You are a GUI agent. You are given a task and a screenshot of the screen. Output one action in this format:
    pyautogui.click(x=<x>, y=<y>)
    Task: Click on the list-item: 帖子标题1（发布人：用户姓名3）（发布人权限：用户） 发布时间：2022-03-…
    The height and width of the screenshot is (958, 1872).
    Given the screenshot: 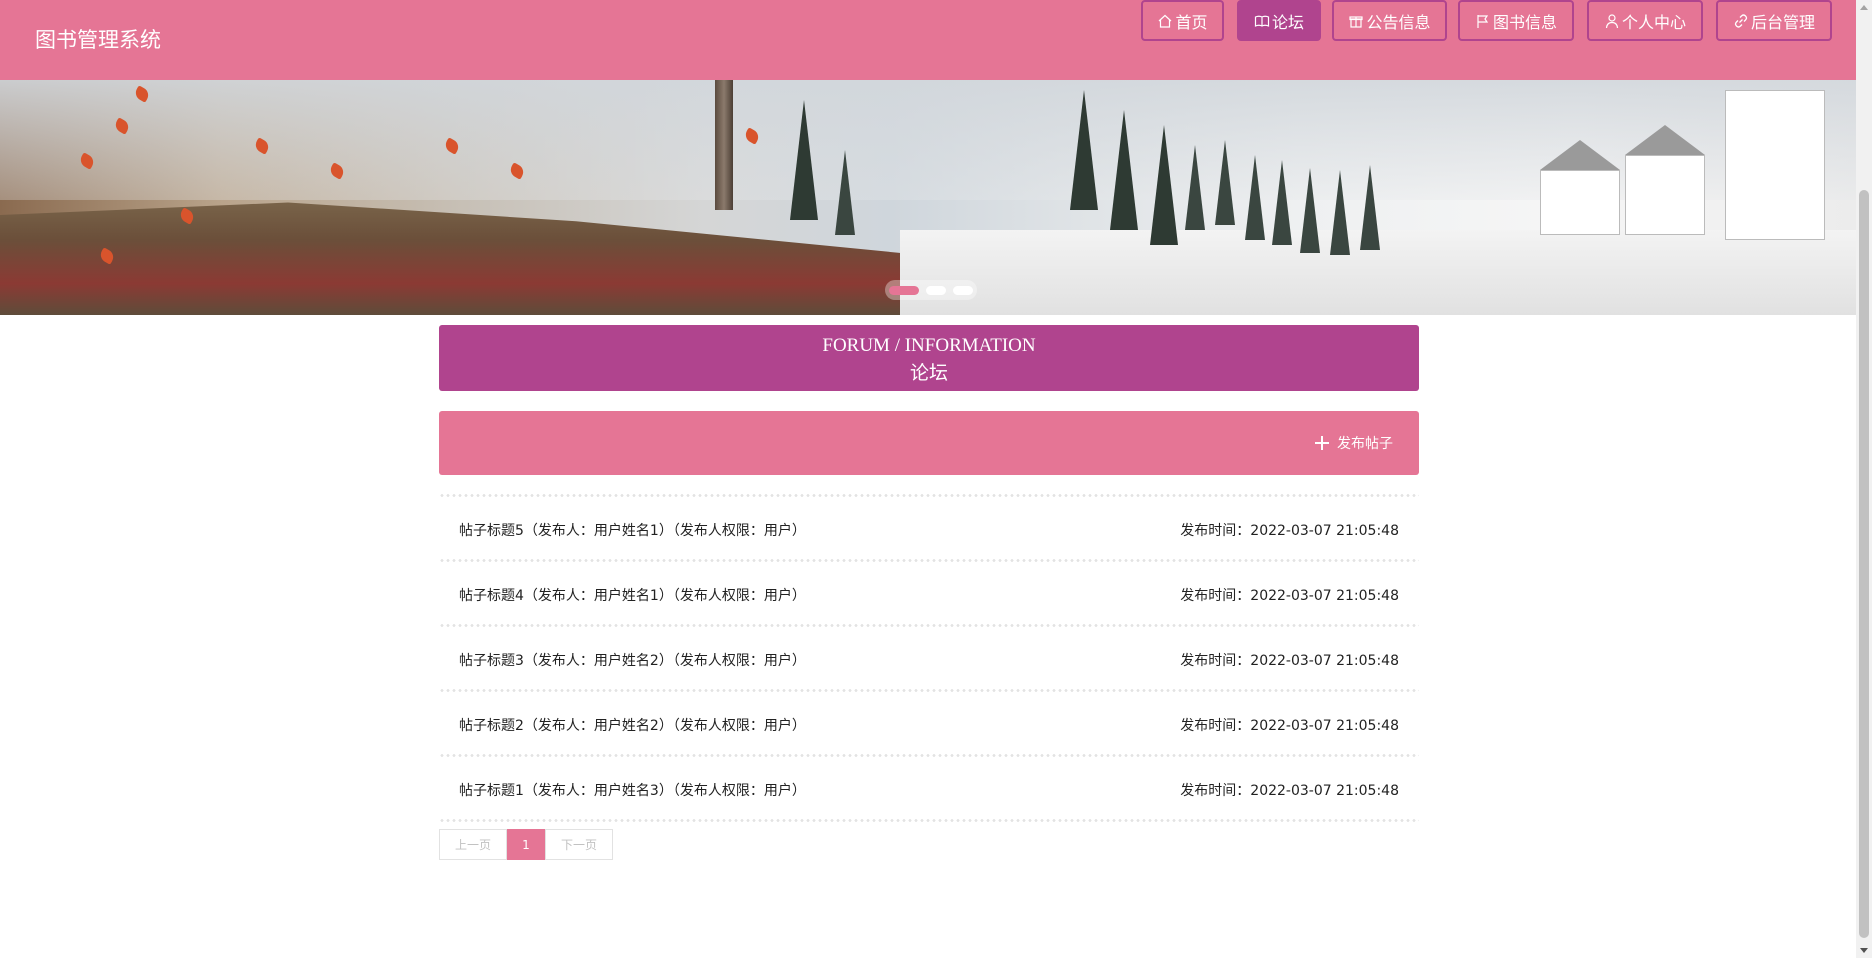 What is the action you would take?
    pyautogui.click(x=929, y=788)
    